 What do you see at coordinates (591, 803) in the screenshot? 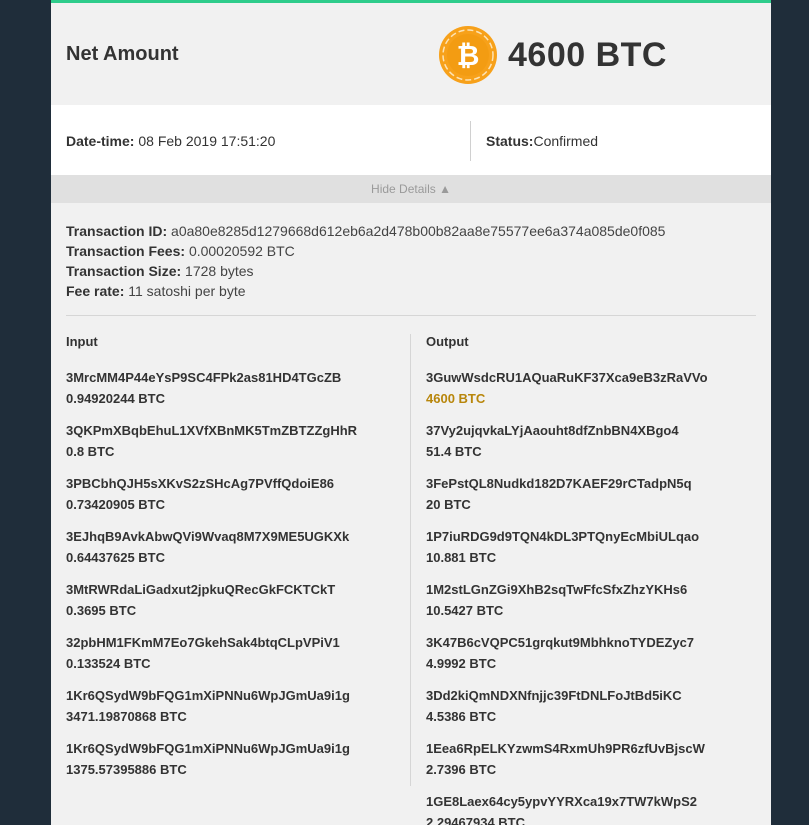
I see `output-address-link: 1GE8Laex64cy5ypvYYRXca19x7TW7kWpS2` at bounding box center [591, 803].